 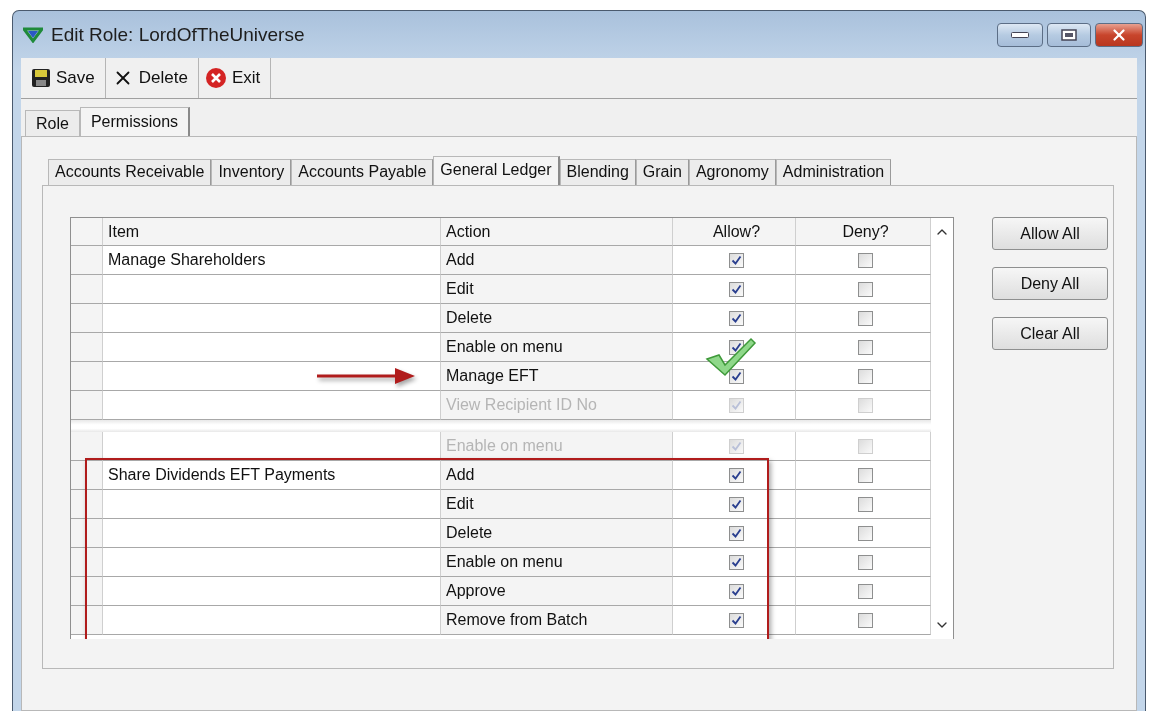 What do you see at coordinates (362, 172) in the screenshot?
I see `tab: Accounts Payable` at bounding box center [362, 172].